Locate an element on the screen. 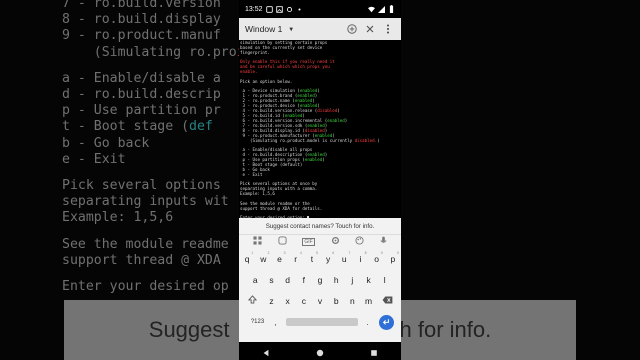  key-l: l is located at coordinates (385, 280).